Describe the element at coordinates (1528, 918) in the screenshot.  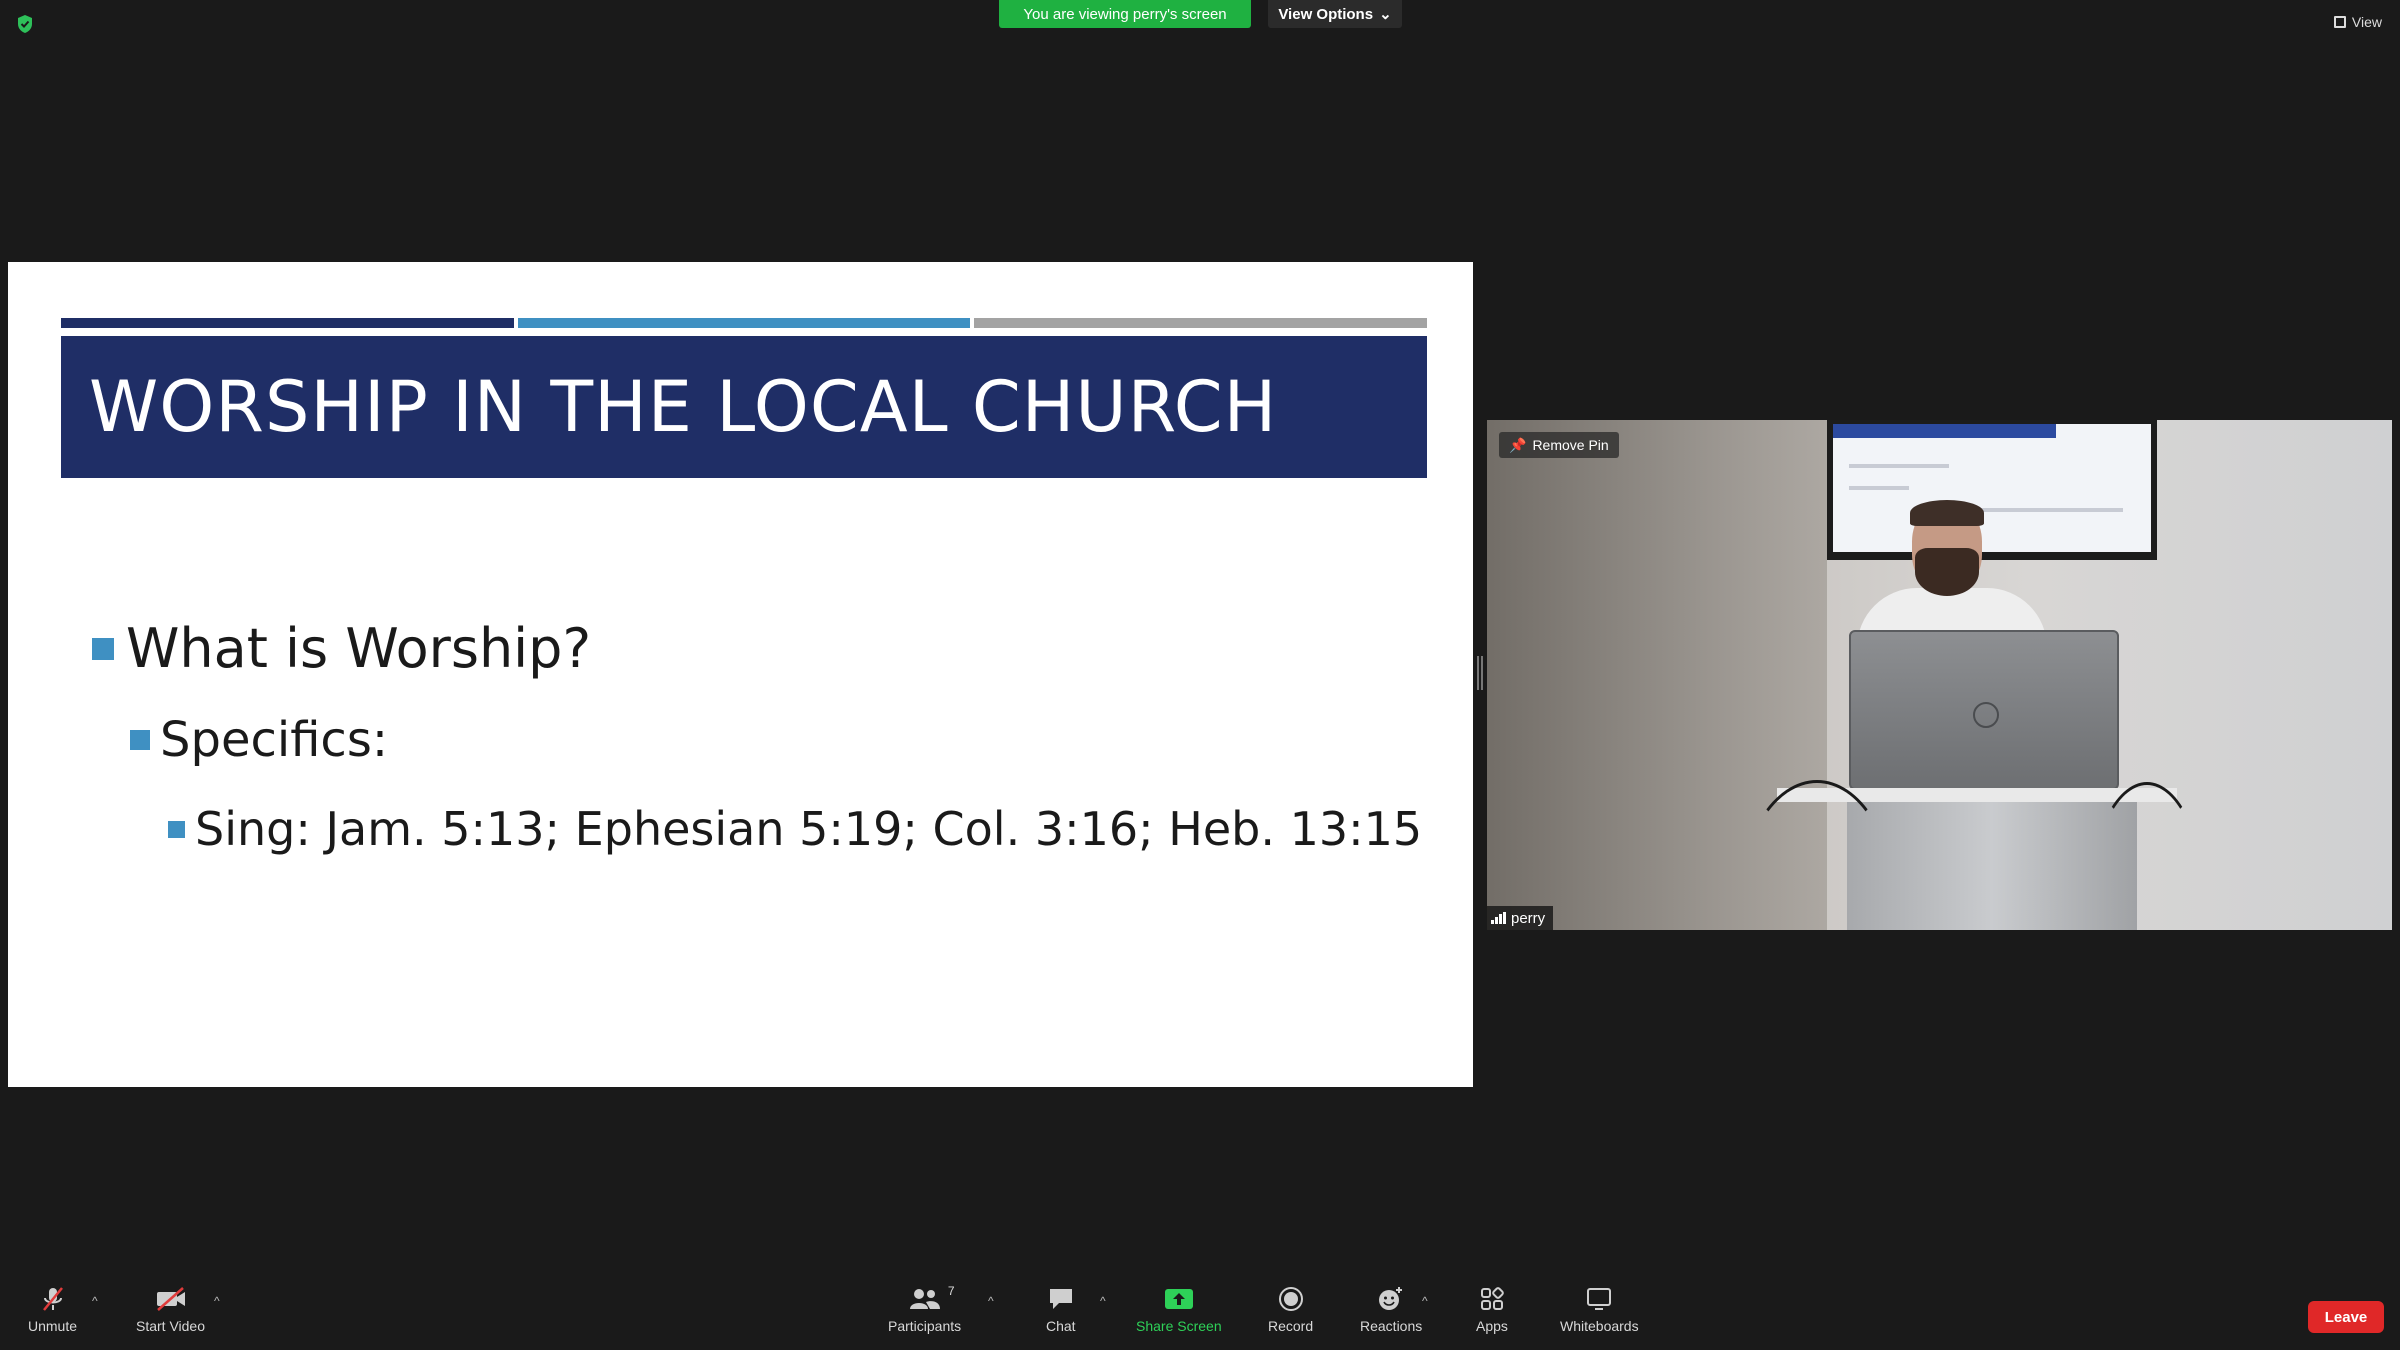
I see `participant-name: perry` at that location.